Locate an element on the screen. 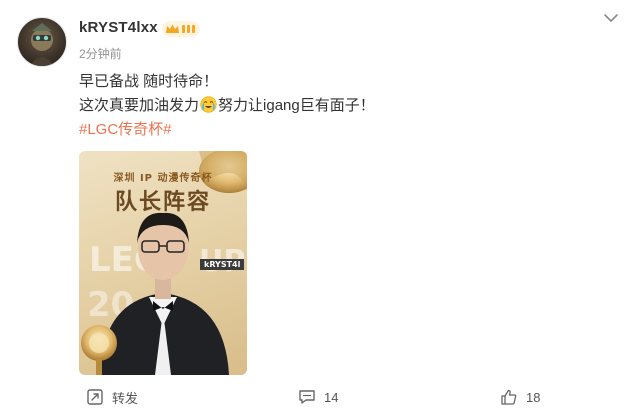 The height and width of the screenshot is (418, 640). avatar is located at coordinates (42, 42).